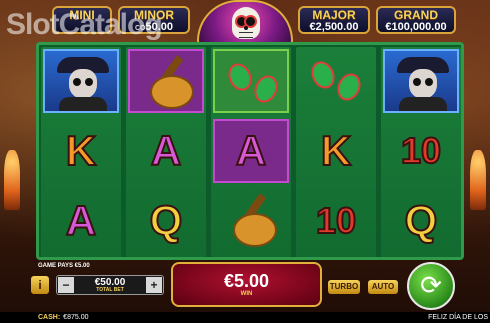  What do you see at coordinates (76, 317) in the screenshot?
I see `cash-value: €875.00` at bounding box center [76, 317].